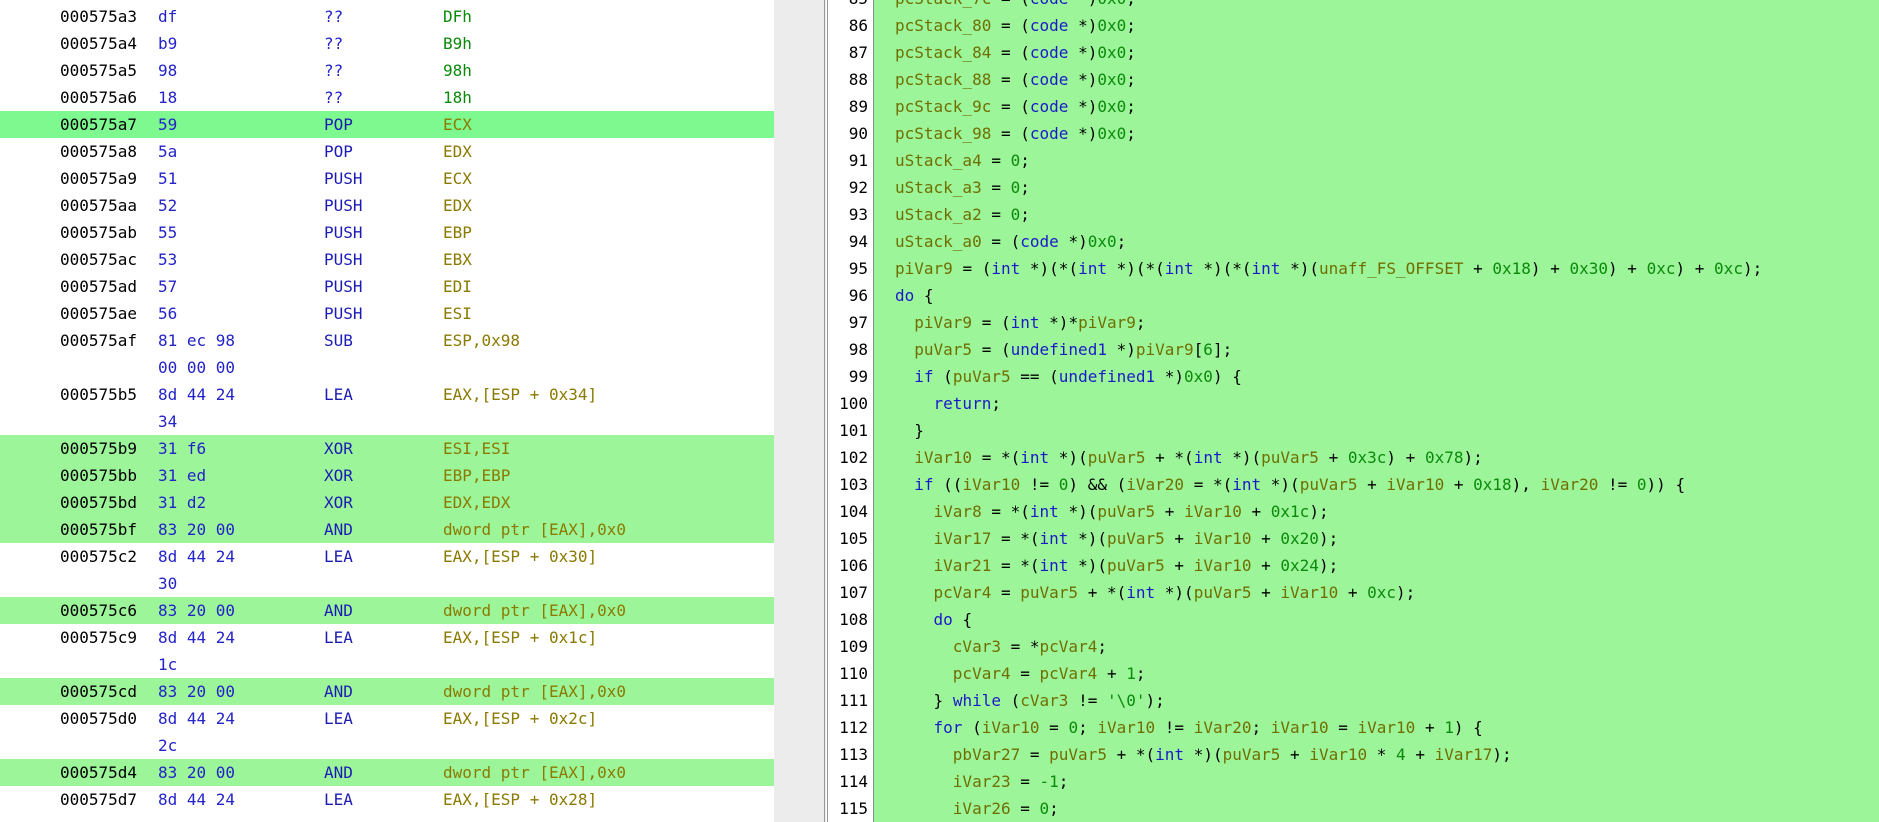 This screenshot has height=822, width=1879. What do you see at coordinates (387, 637) in the screenshot?
I see `listing-row: 000575c9 8d 44 24 LEA EAX,[ESP + 0x1c]` at bounding box center [387, 637].